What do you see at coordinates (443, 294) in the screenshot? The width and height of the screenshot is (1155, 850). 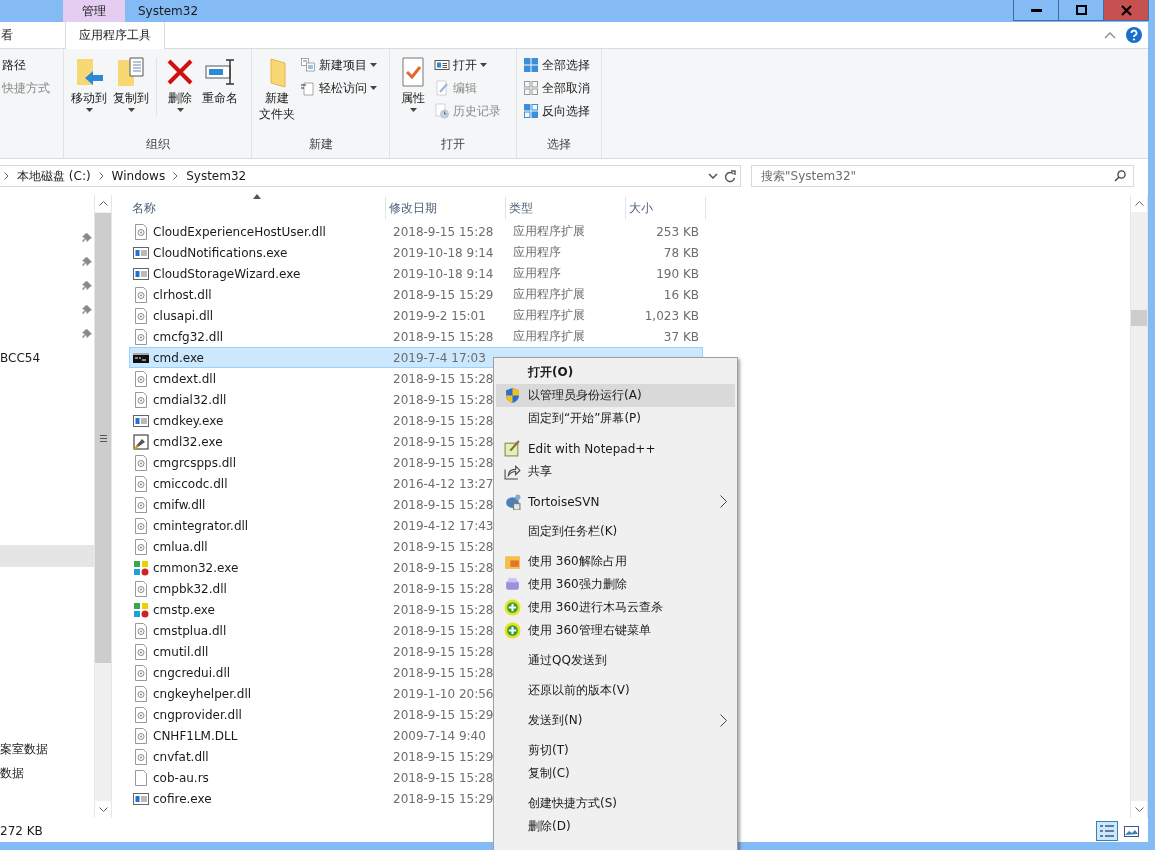 I see `date-cell: 2018-9-15 15:29` at bounding box center [443, 294].